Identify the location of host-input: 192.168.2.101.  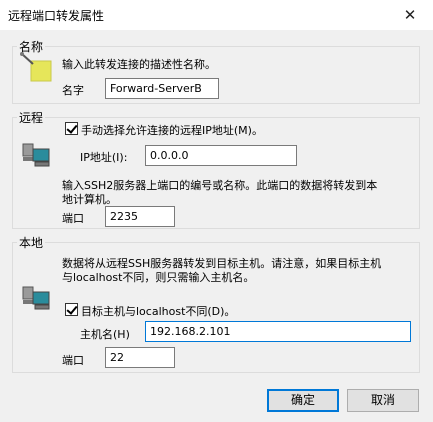
(278, 331).